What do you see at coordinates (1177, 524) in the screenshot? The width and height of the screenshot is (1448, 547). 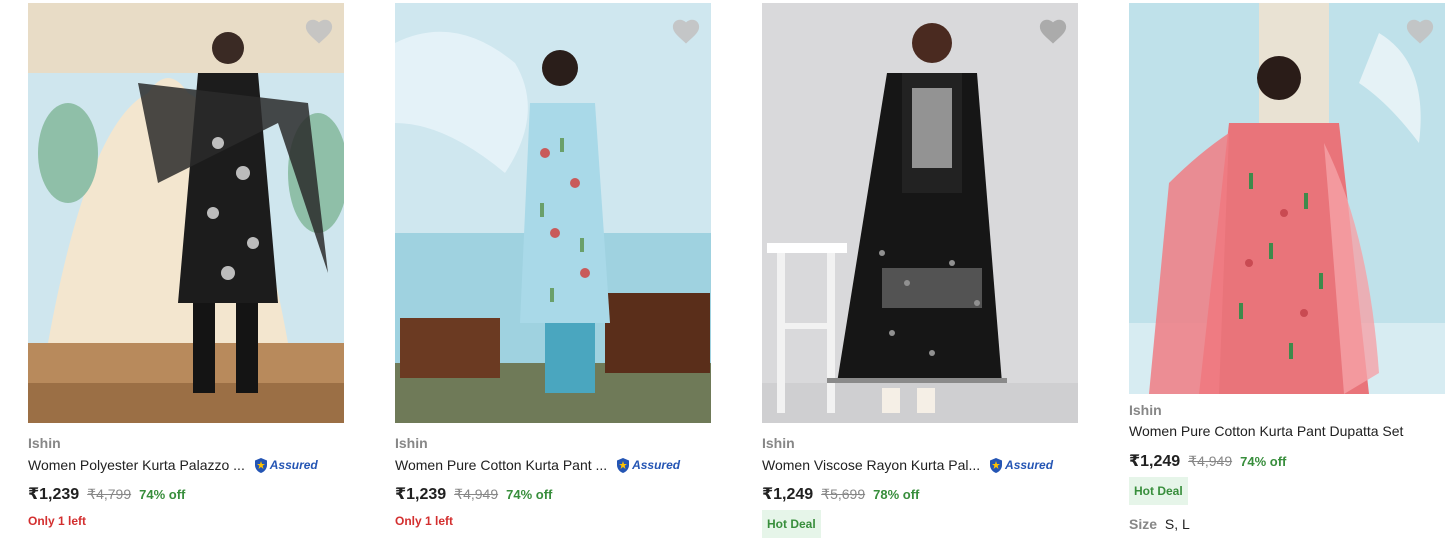 I see `size-values: S, L` at bounding box center [1177, 524].